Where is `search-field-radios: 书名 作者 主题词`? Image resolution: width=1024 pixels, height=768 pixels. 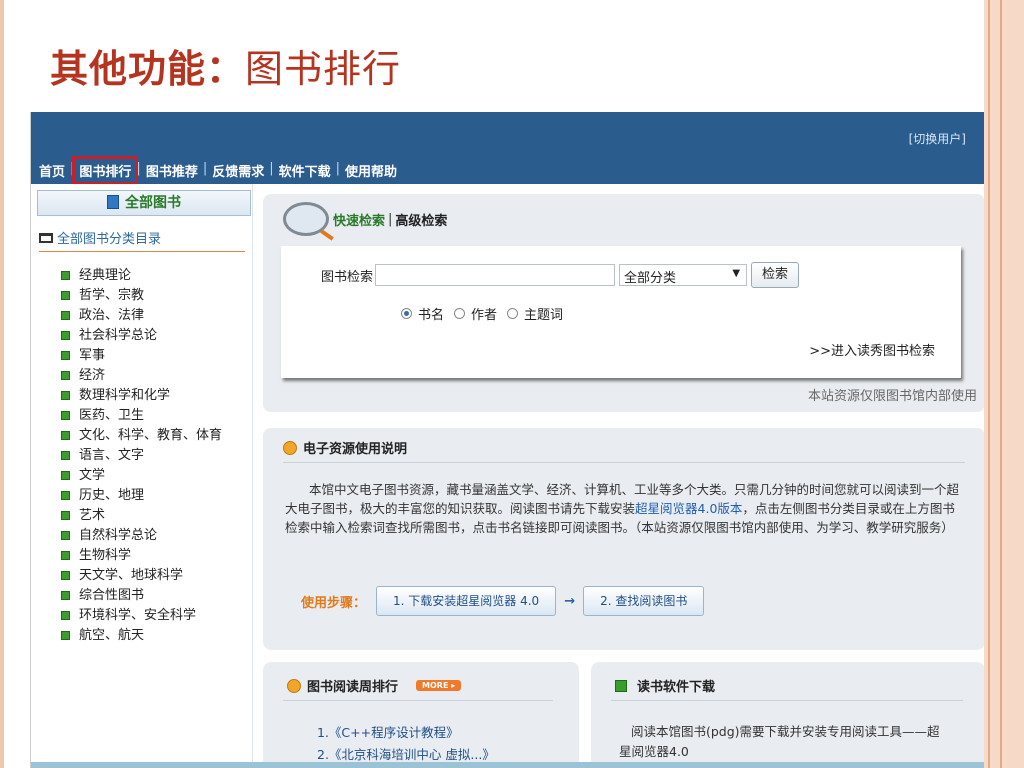
search-field-radios: 书名 作者 主题词 is located at coordinates (477, 313).